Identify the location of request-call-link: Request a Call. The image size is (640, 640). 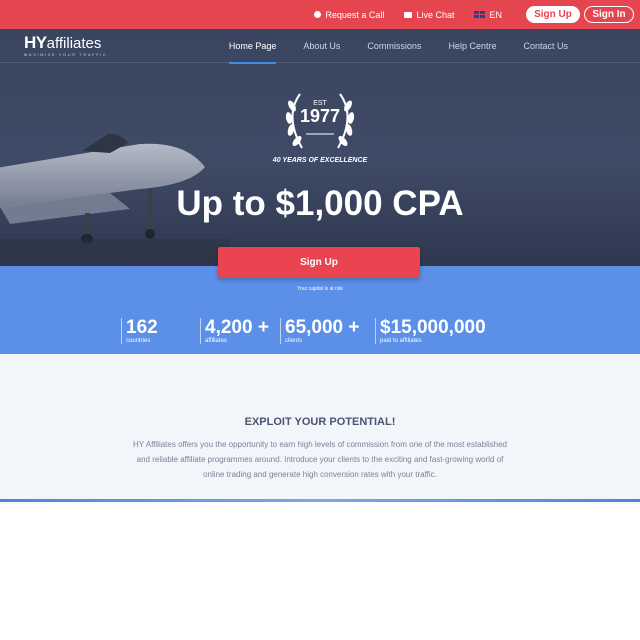
(349, 15).